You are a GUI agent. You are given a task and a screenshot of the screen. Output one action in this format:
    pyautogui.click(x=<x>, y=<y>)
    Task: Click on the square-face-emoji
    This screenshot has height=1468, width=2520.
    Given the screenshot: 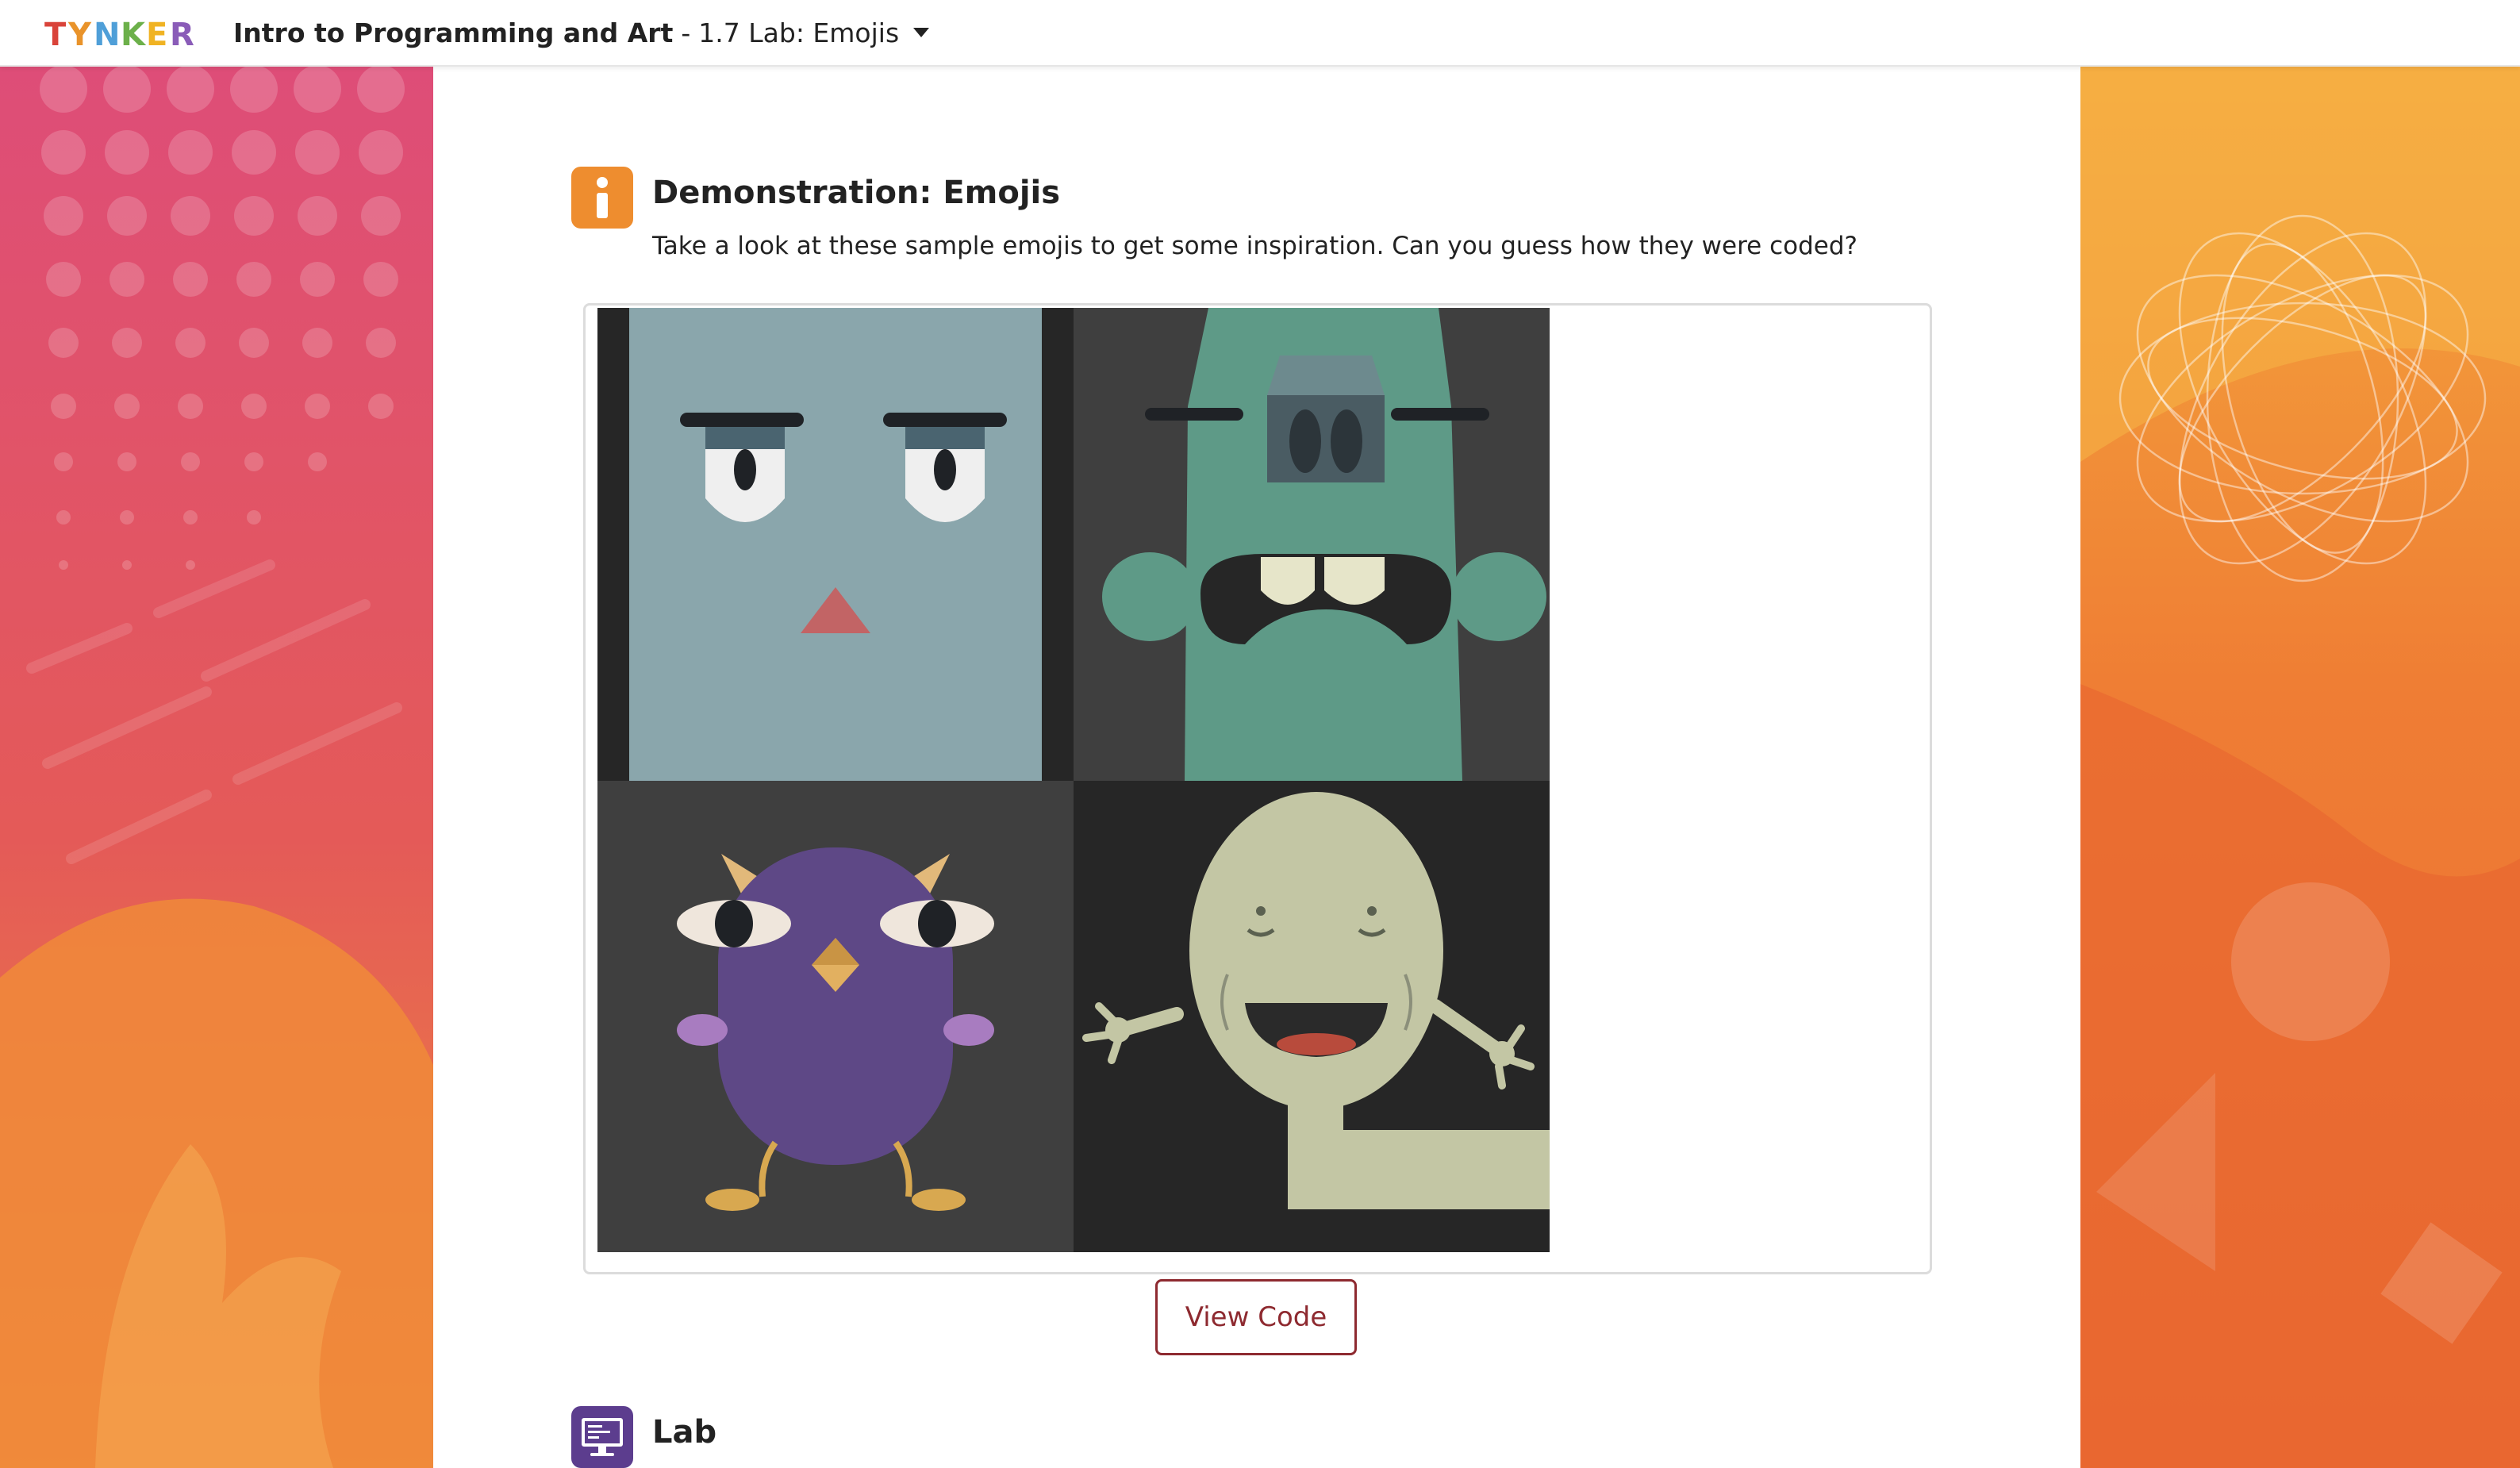 What is the action you would take?
    pyautogui.click(x=835, y=544)
    